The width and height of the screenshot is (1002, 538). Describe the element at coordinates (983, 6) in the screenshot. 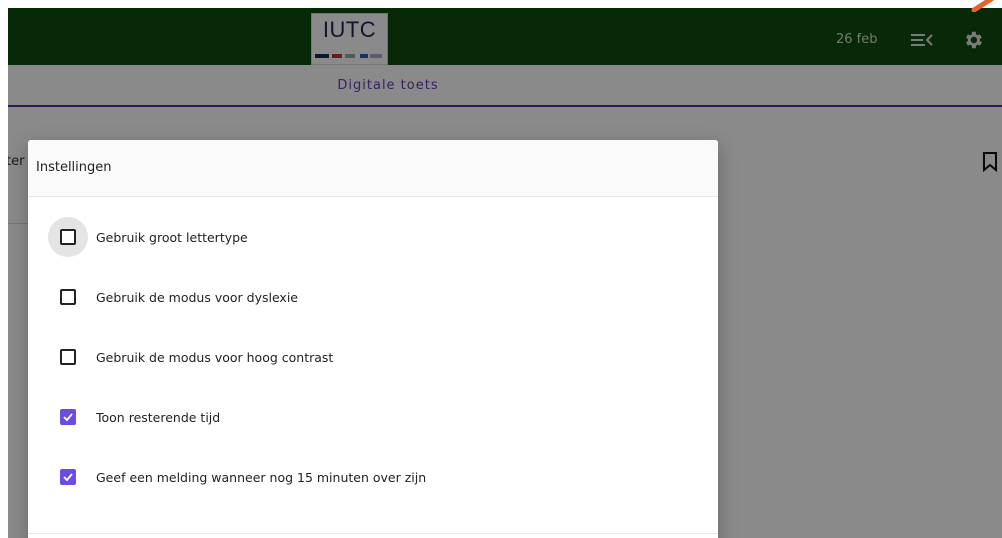

I see `pointer-arrow-icon` at that location.